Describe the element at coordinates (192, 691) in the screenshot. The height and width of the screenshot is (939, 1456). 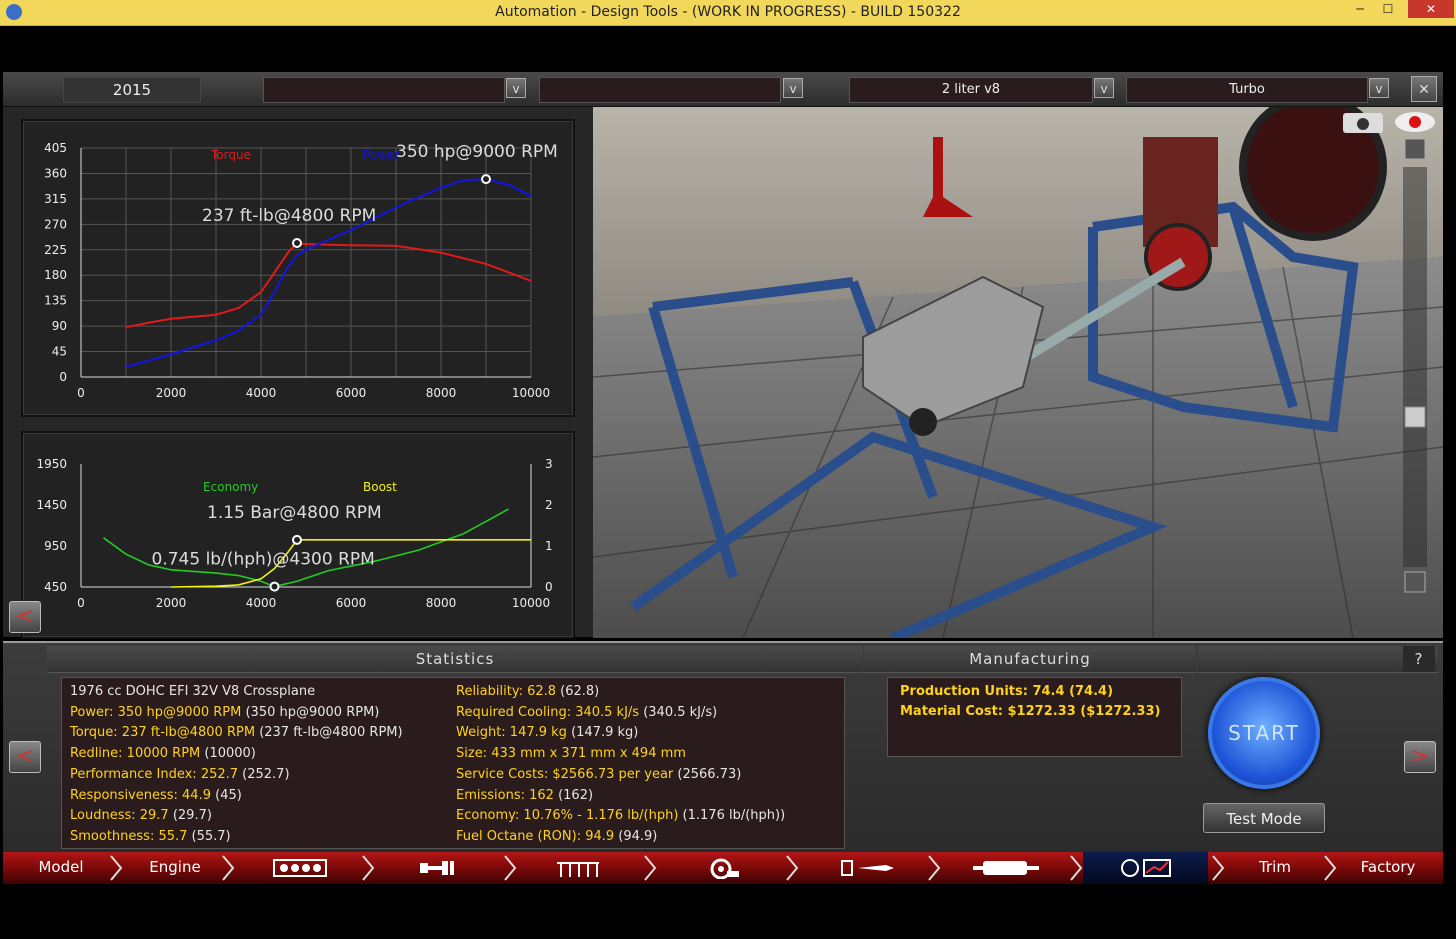
I see `stat-line: 1976 cc DOHC EFI 32V V8 Crossplane` at that location.